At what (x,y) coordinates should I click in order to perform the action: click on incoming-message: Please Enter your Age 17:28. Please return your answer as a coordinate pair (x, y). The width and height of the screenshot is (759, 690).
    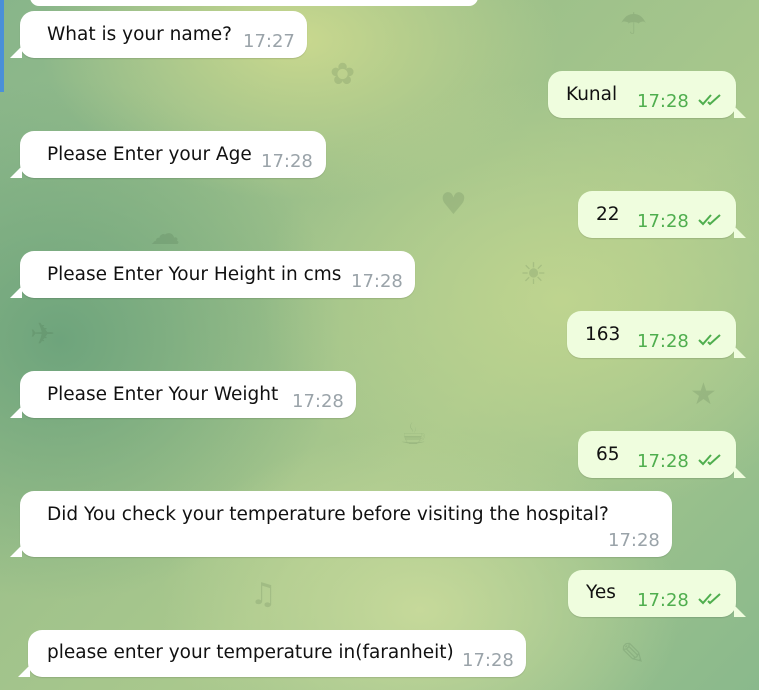
    Looking at the image, I should click on (168, 154).